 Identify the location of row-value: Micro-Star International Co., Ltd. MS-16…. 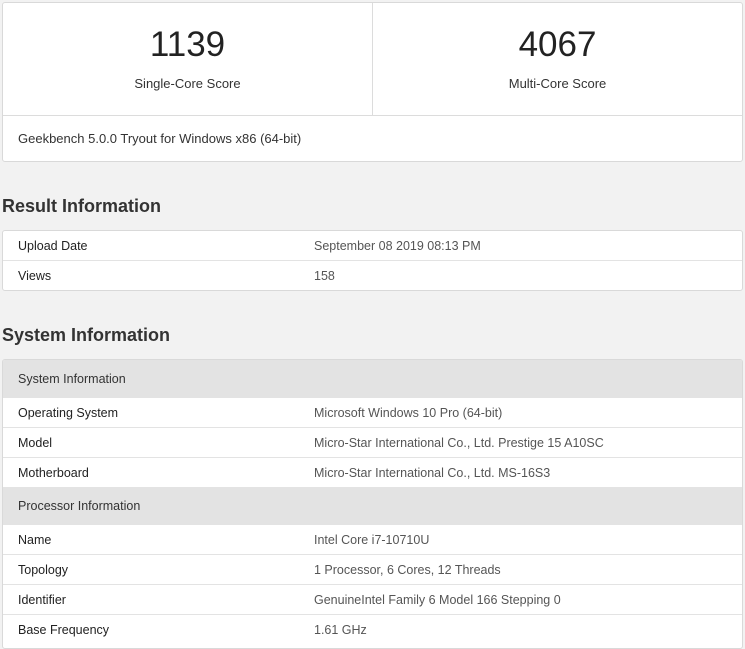
(520, 472).